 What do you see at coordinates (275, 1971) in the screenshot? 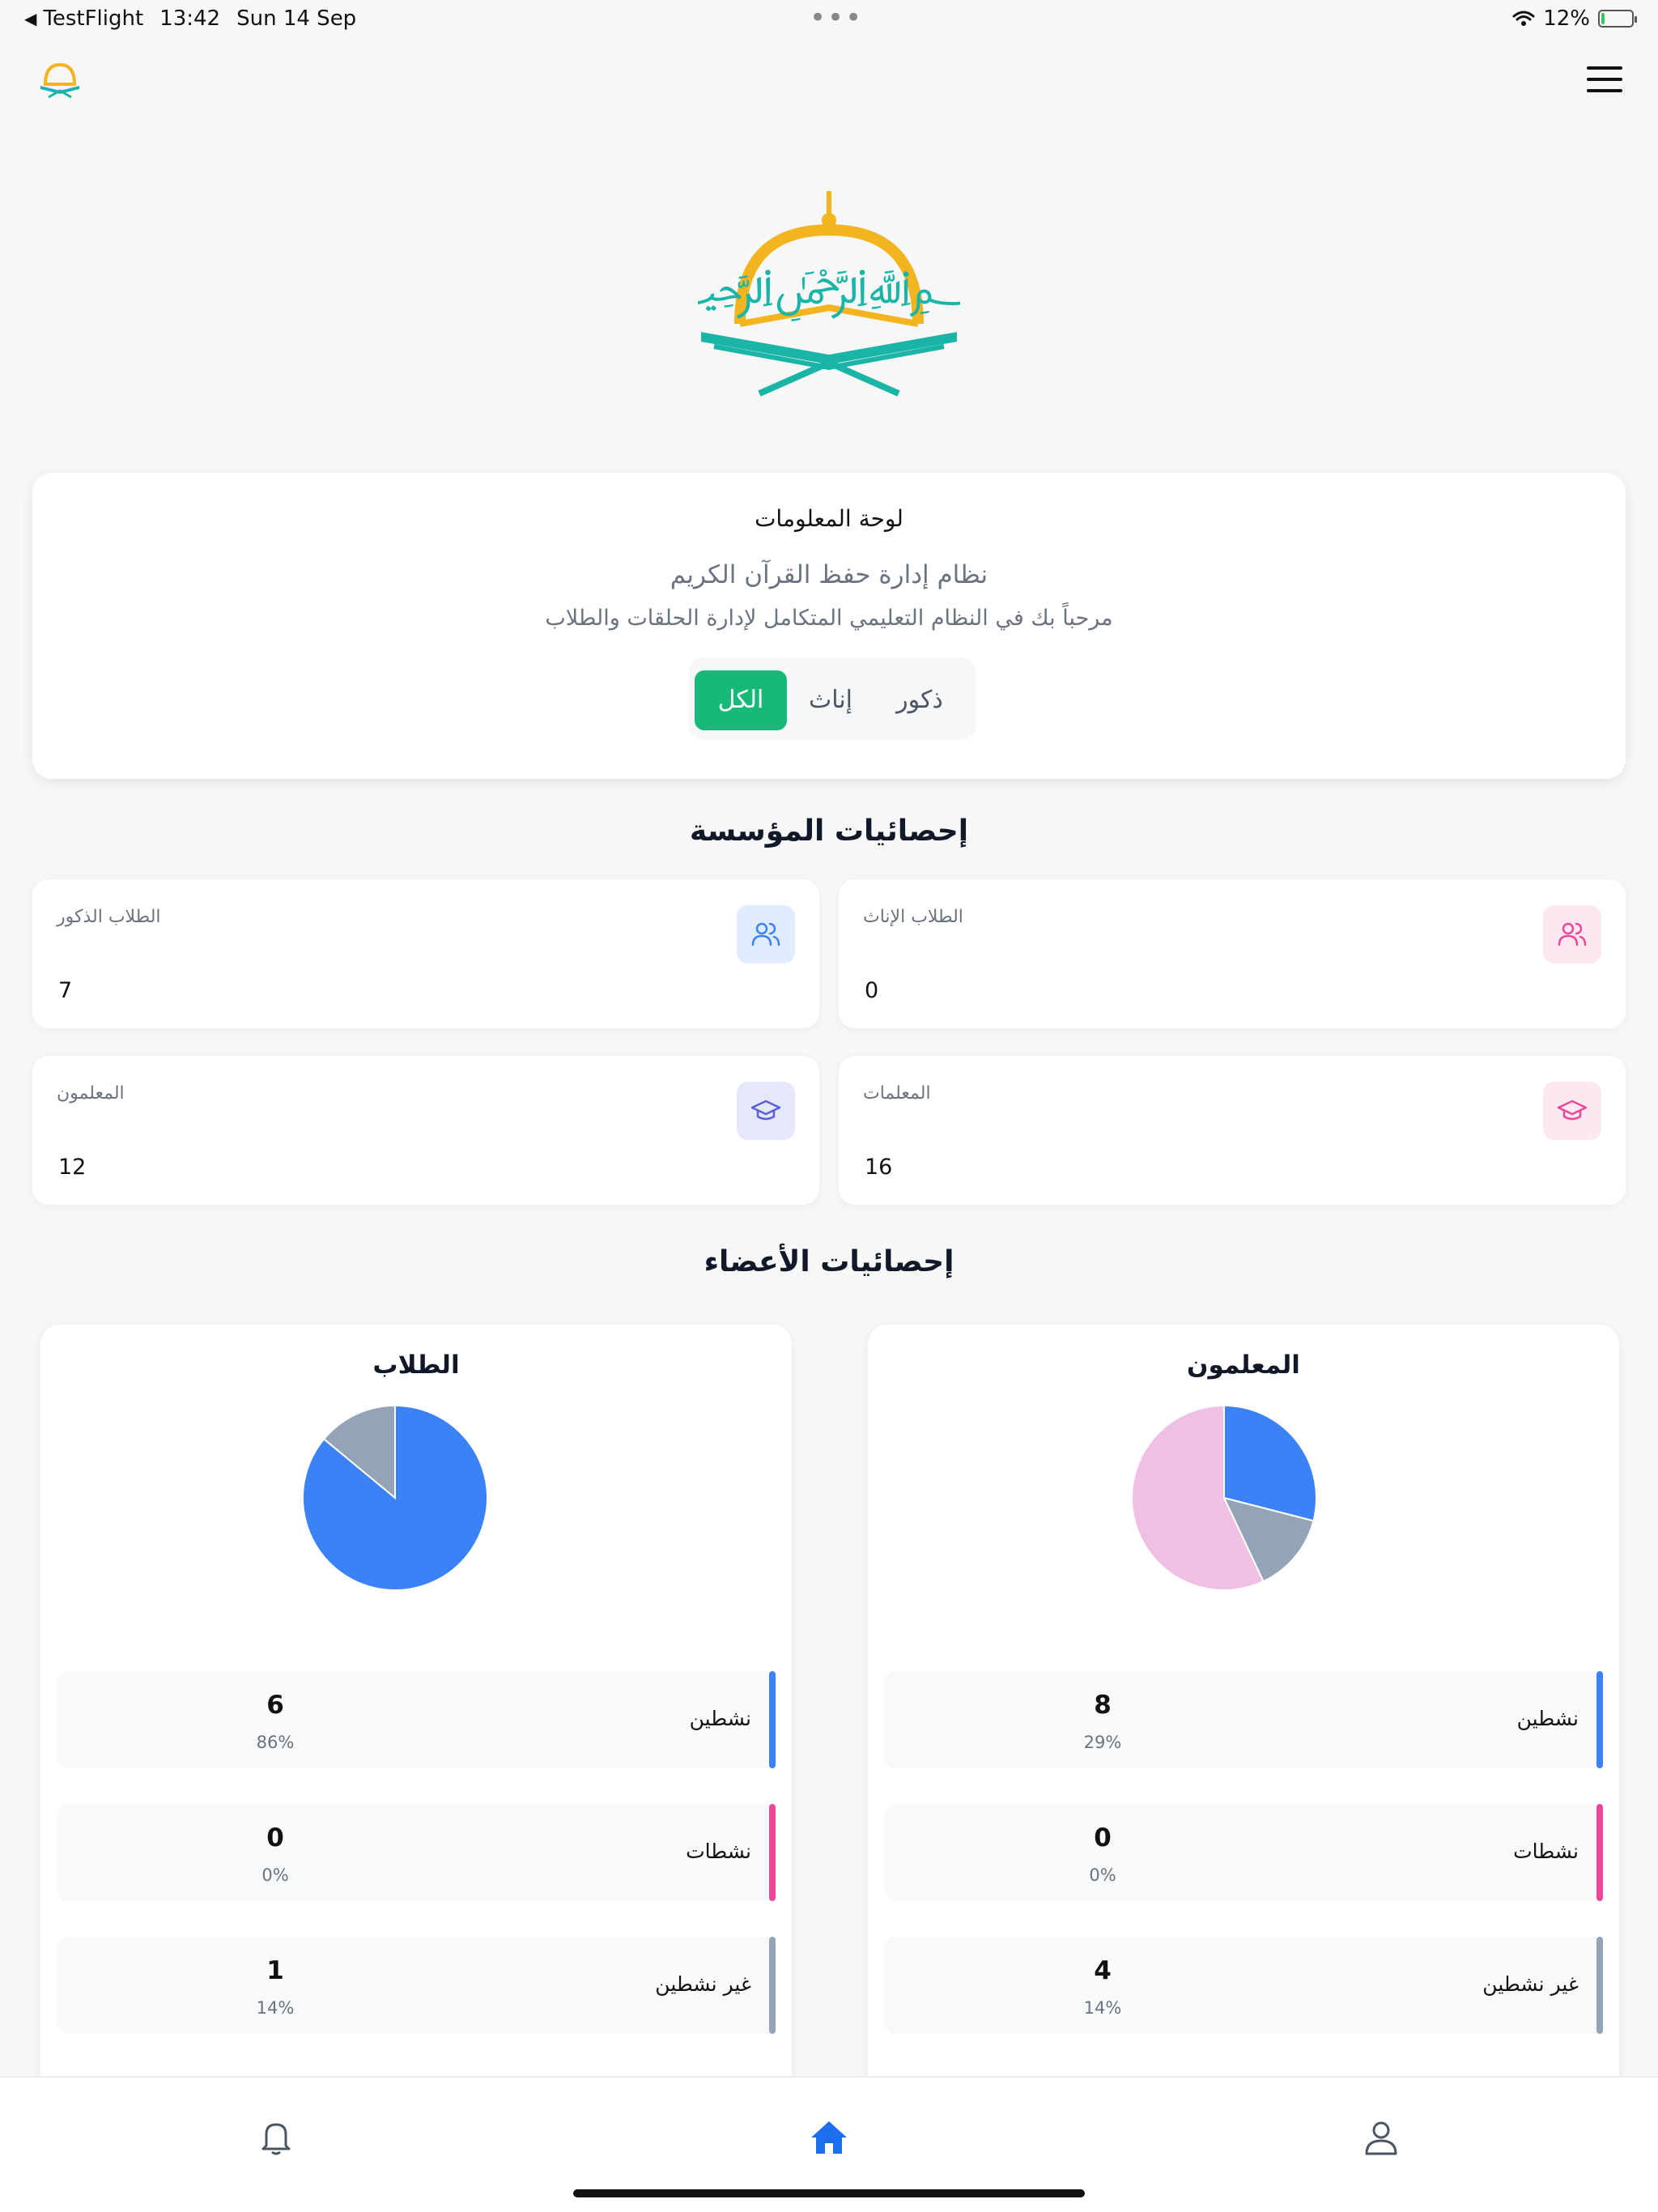
I see `row-count: 1` at bounding box center [275, 1971].